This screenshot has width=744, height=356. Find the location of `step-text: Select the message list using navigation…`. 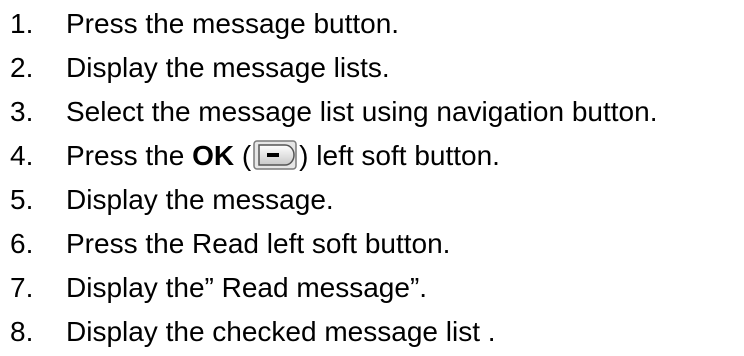

step-text: Select the message list using navigation… is located at coordinates (362, 111).